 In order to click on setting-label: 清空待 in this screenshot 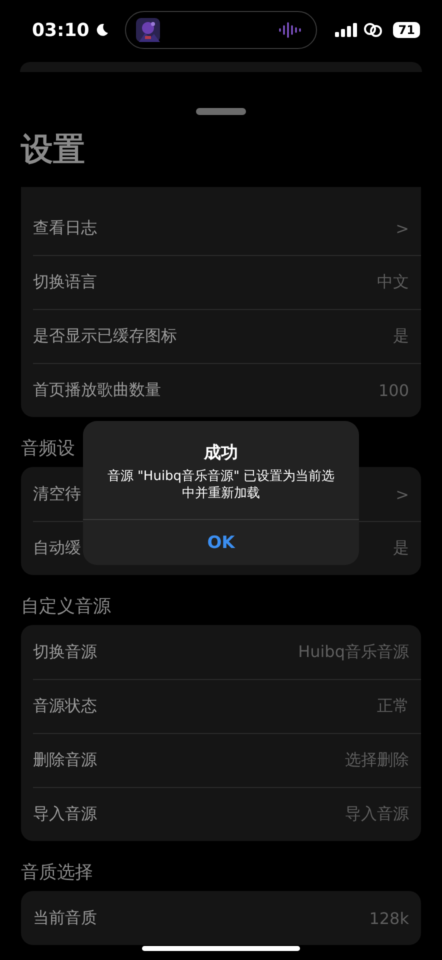, I will do `click(57, 494)`.